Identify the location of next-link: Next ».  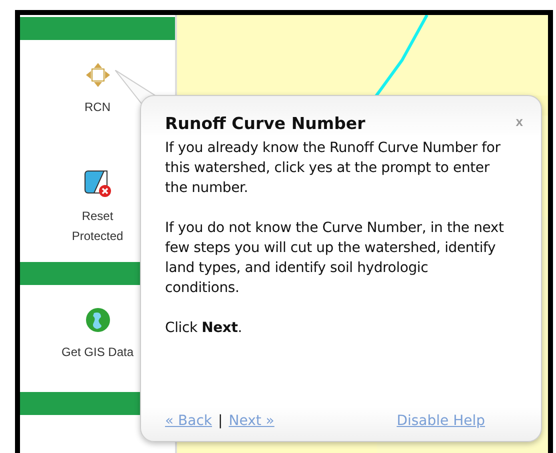
(251, 421).